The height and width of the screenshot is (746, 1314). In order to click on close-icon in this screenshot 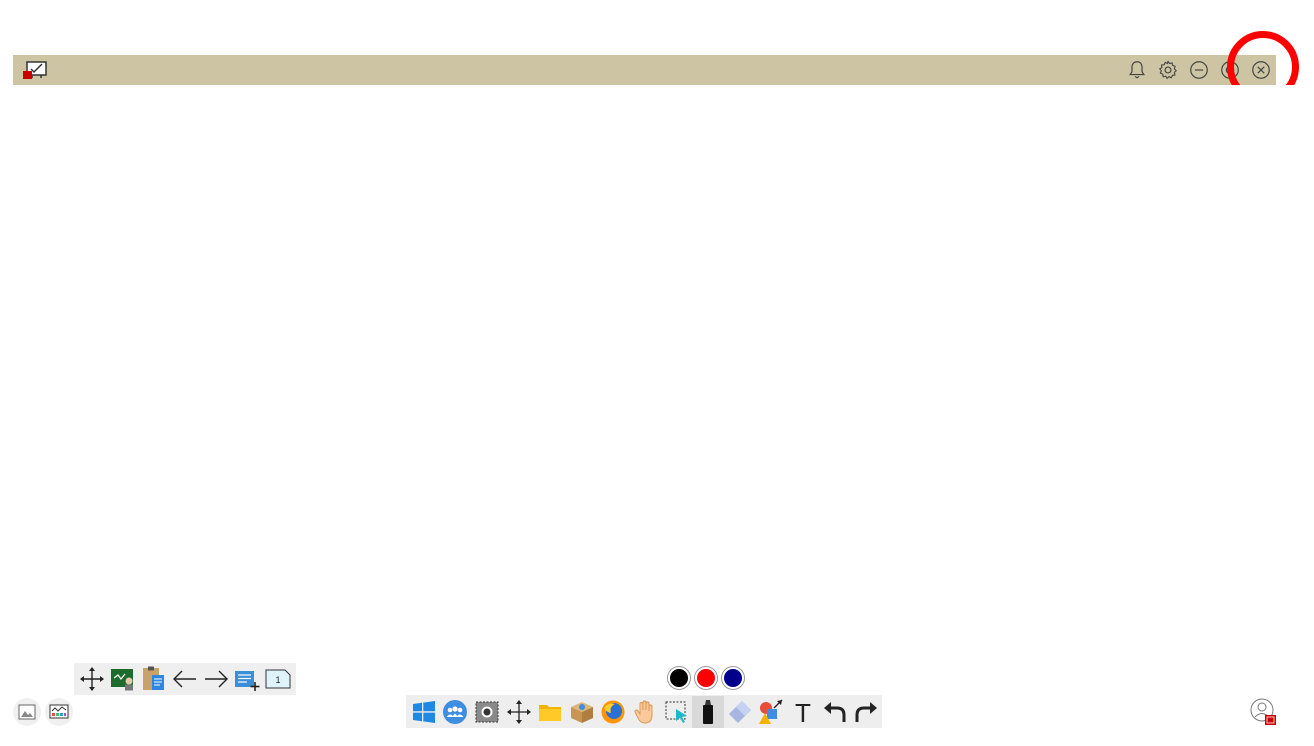, I will do `click(1260, 70)`.